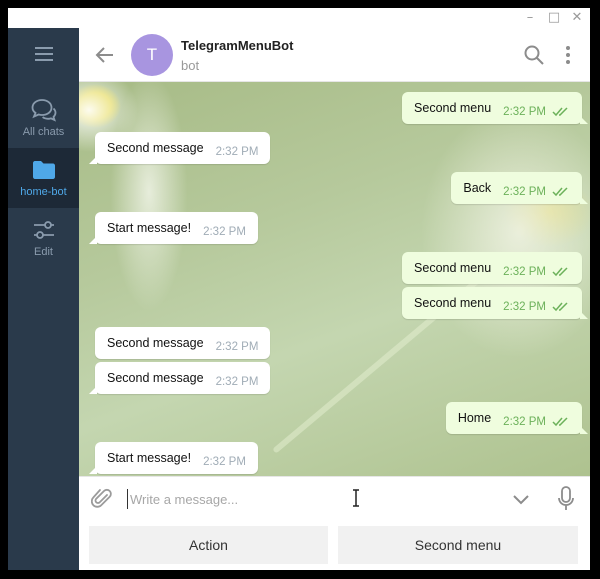  Describe the element at coordinates (334, 55) in the screenshot. I see `chat-header: T TelegramMenuBot bot` at that location.